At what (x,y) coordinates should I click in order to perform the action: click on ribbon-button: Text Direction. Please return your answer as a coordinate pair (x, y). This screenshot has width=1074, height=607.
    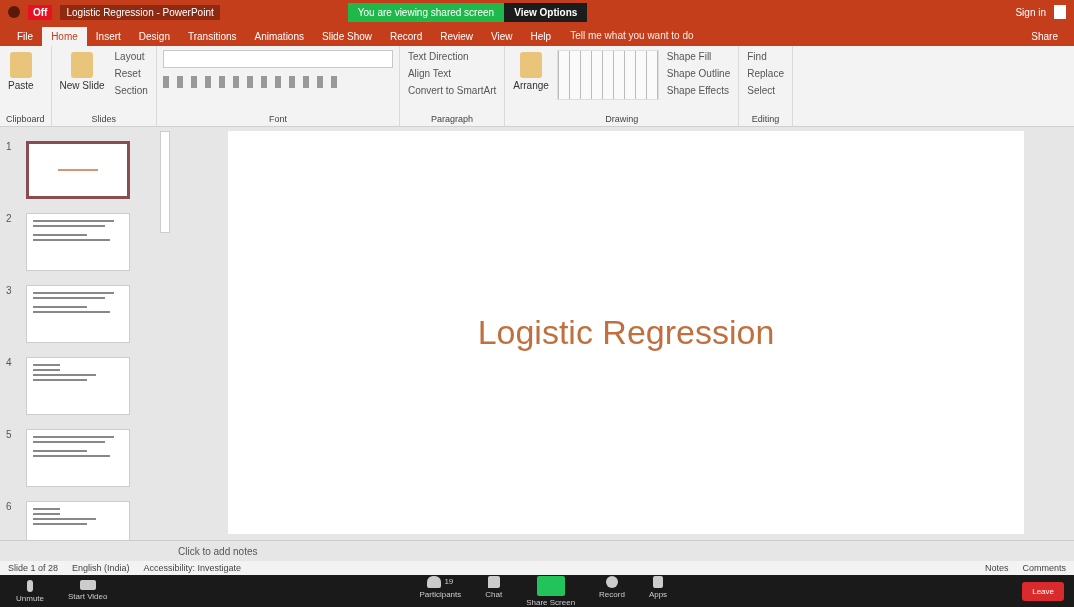
    Looking at the image, I should click on (452, 56).